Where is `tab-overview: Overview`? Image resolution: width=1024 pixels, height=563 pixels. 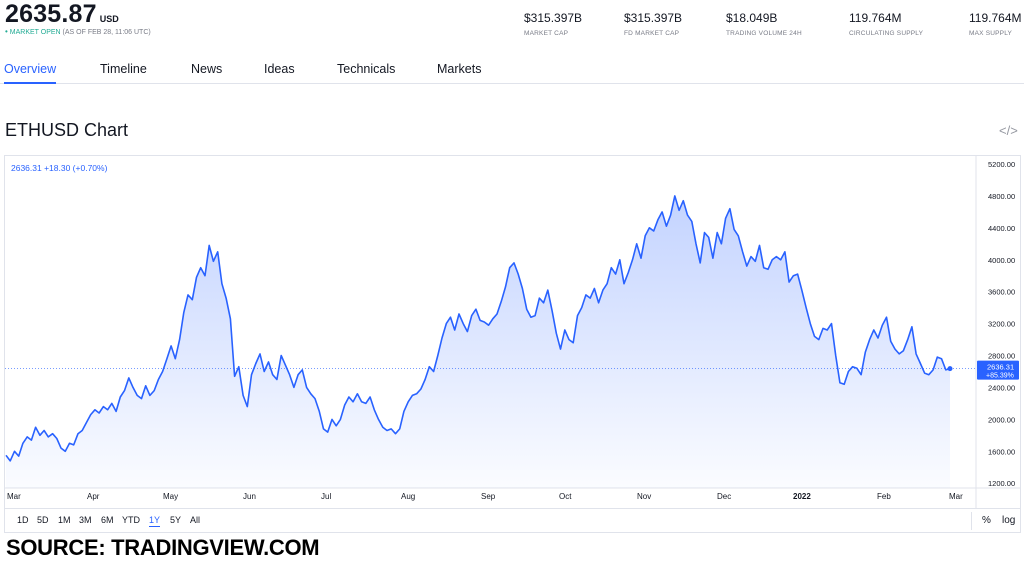 tab-overview: Overview is located at coordinates (30, 69).